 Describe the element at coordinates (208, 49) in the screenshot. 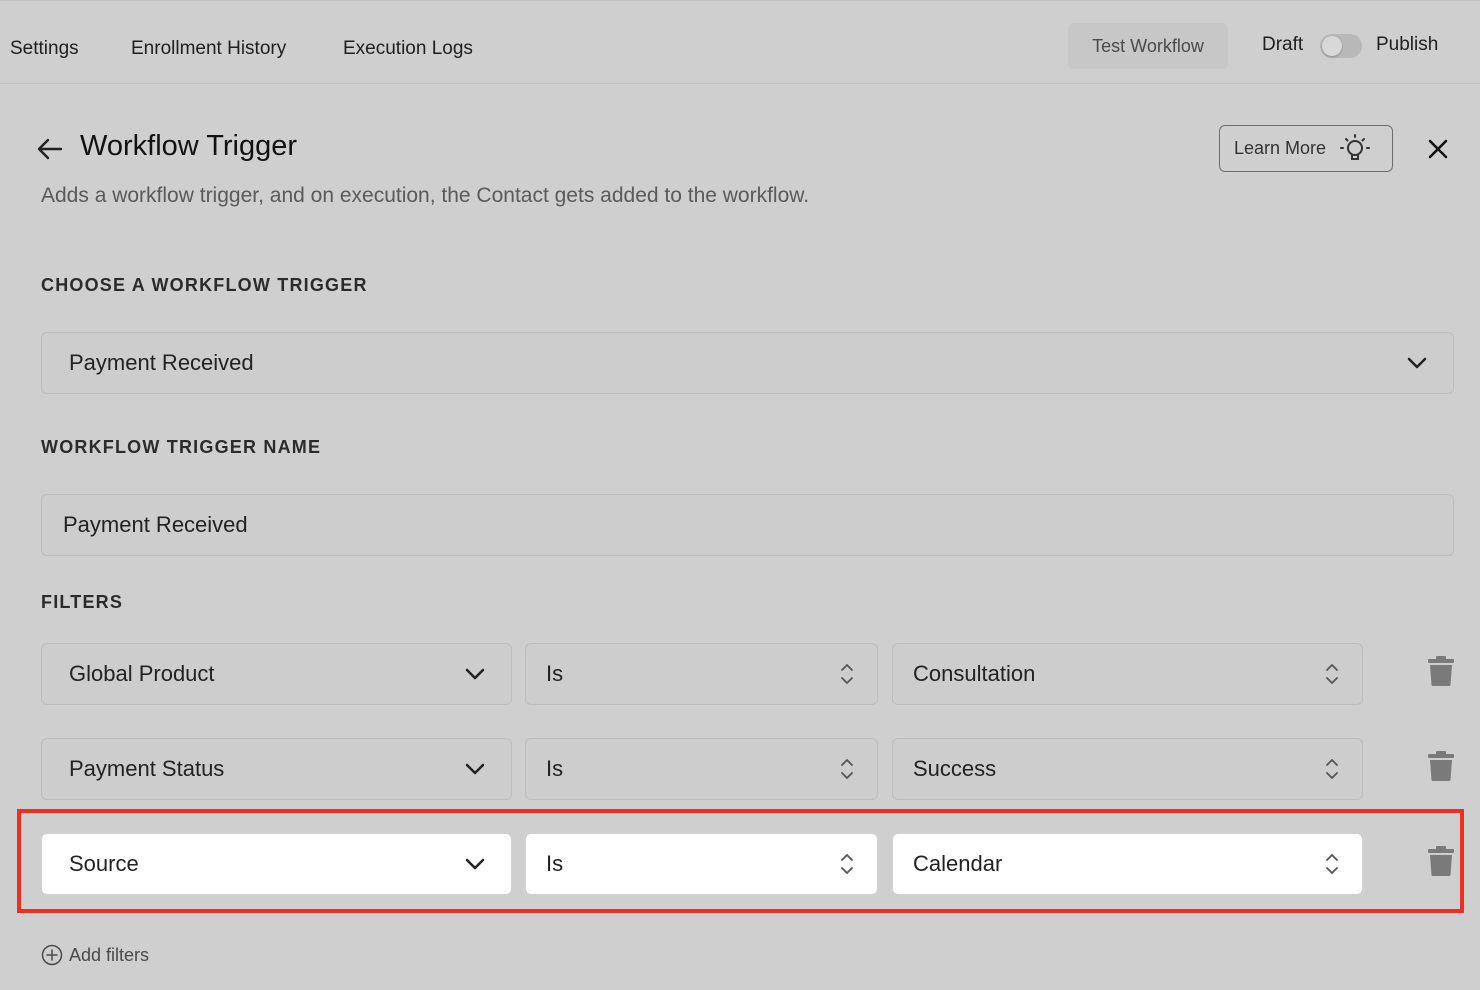

I see `tab-enrollment-history: Enrollment History` at that location.